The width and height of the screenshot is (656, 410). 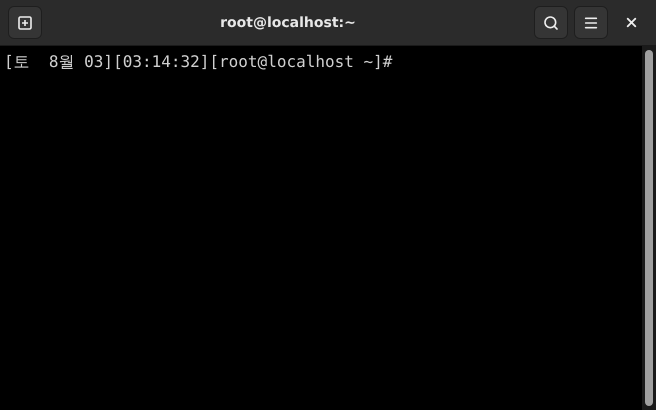 I want to click on search-icon, so click(x=551, y=22).